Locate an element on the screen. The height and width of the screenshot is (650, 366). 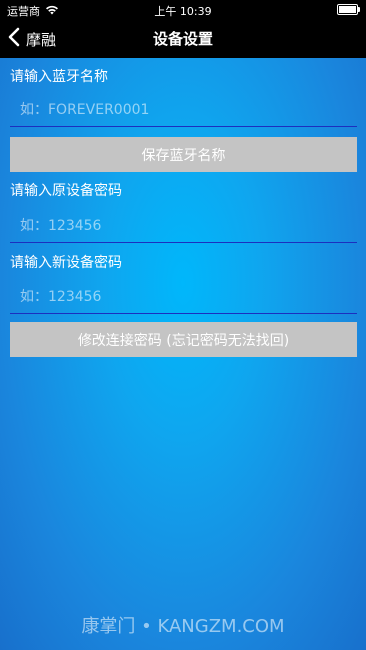
page-title: 设备设置 is located at coordinates (182, 39).